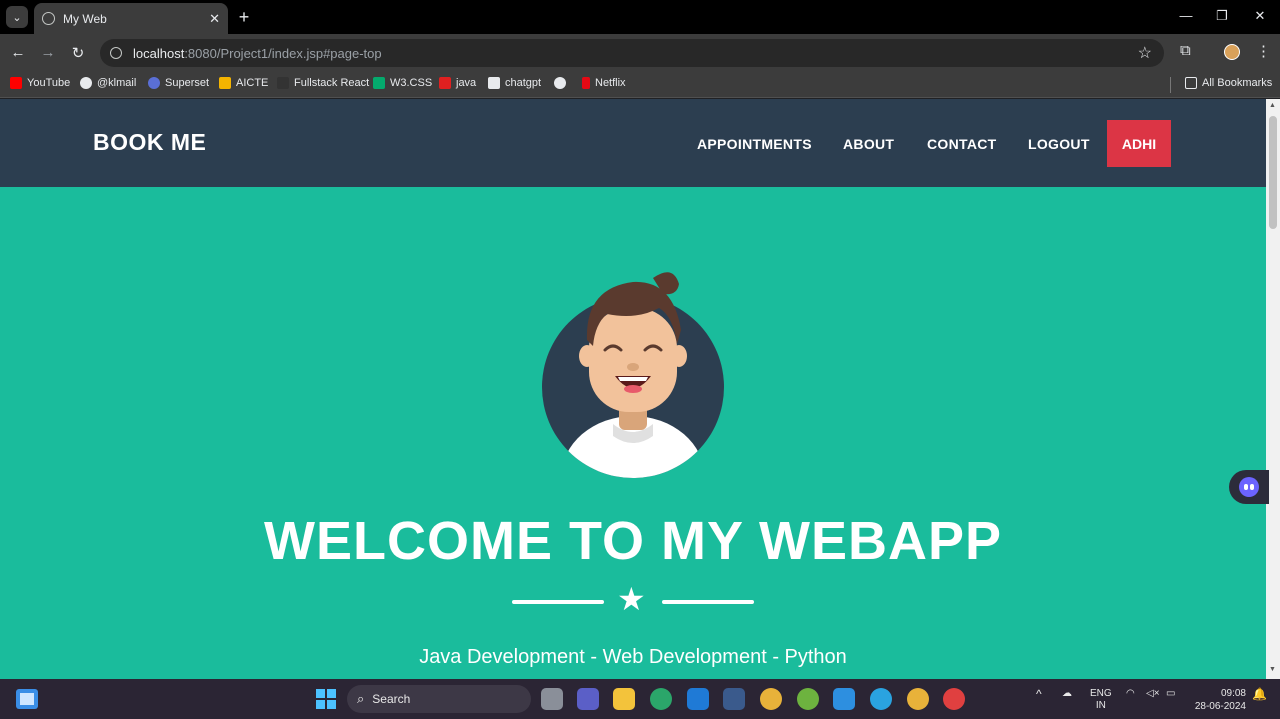 This screenshot has width=1280, height=719. I want to click on battery-icon: ▭, so click(1170, 694).